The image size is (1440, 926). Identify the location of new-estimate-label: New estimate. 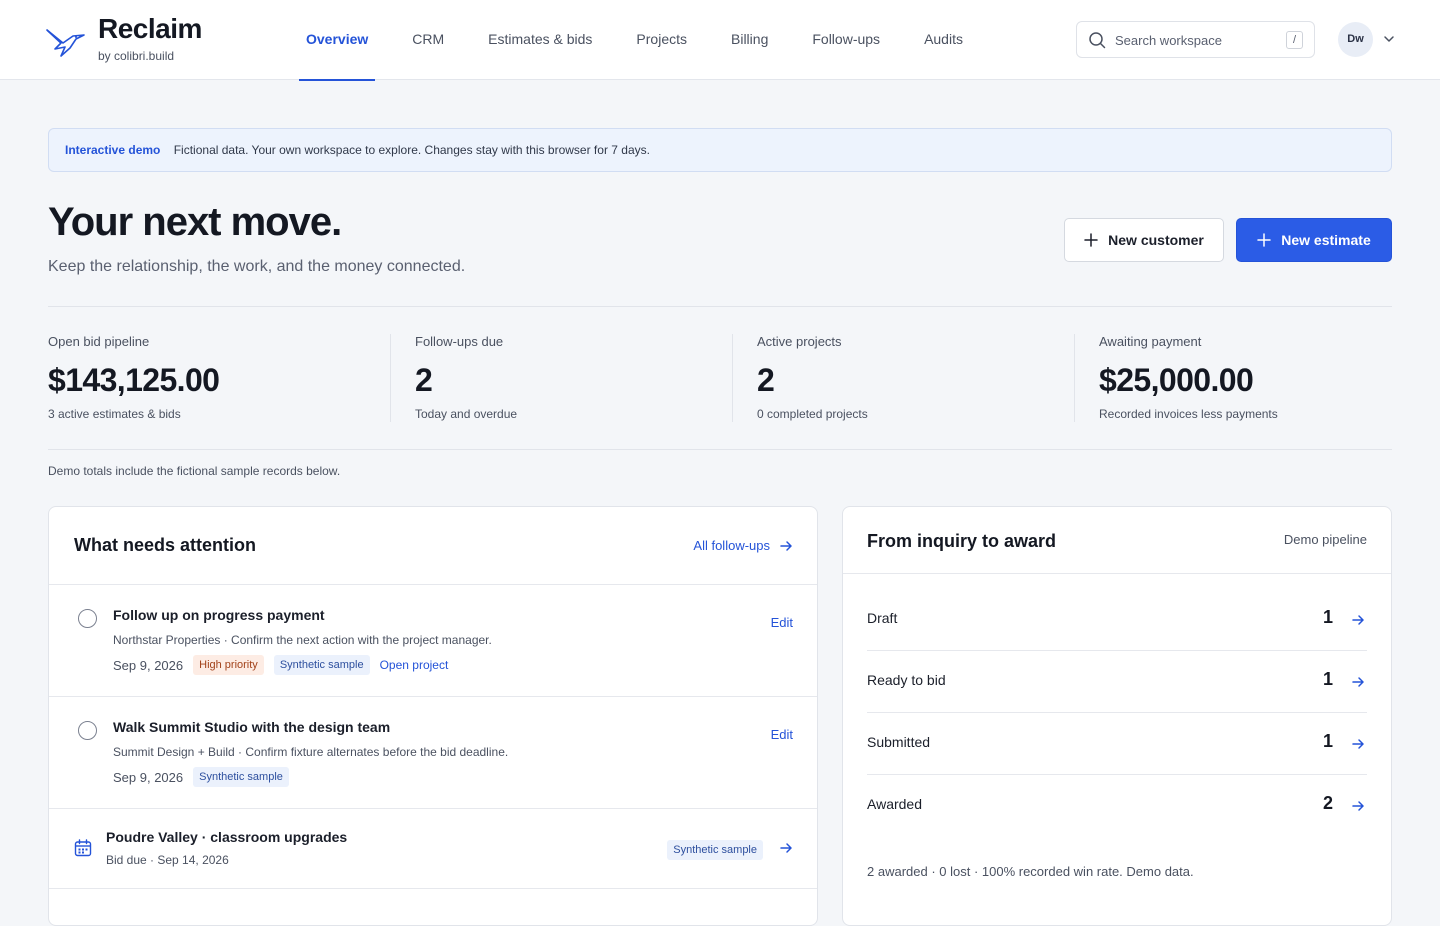
(1326, 240).